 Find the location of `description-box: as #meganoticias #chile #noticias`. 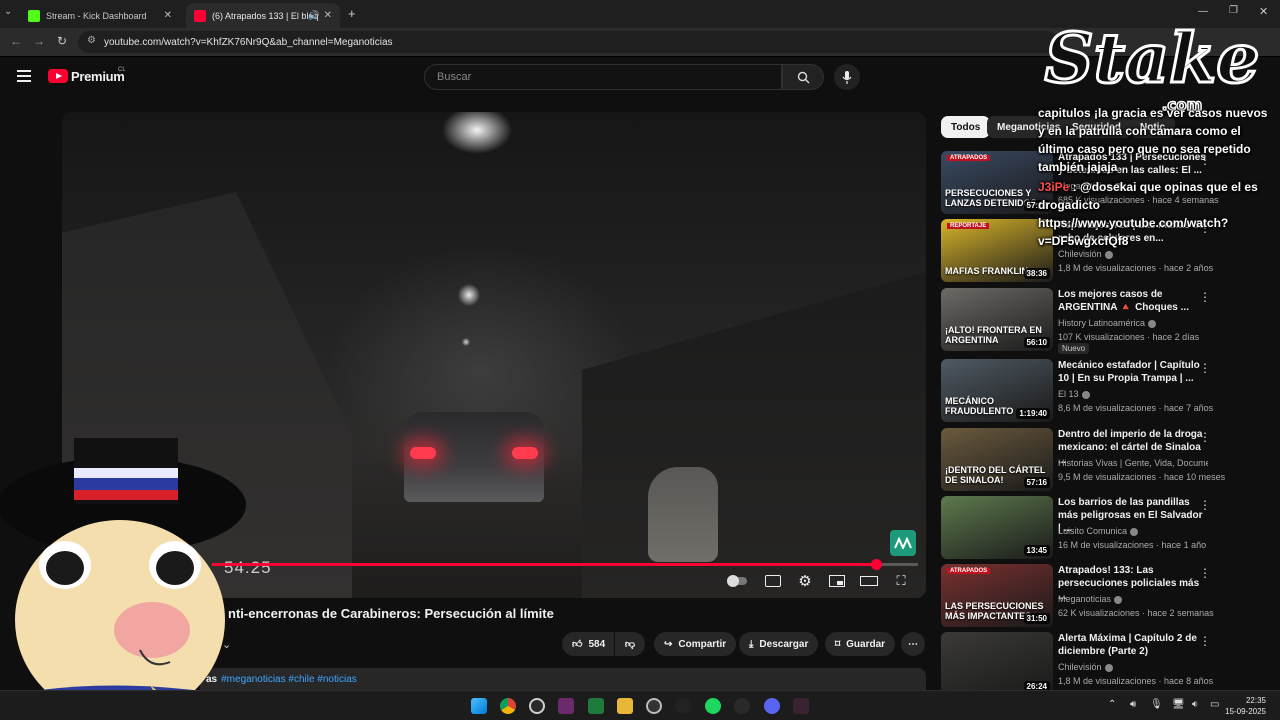

description-box: as #meganoticias #chile #noticias is located at coordinates (563, 679).